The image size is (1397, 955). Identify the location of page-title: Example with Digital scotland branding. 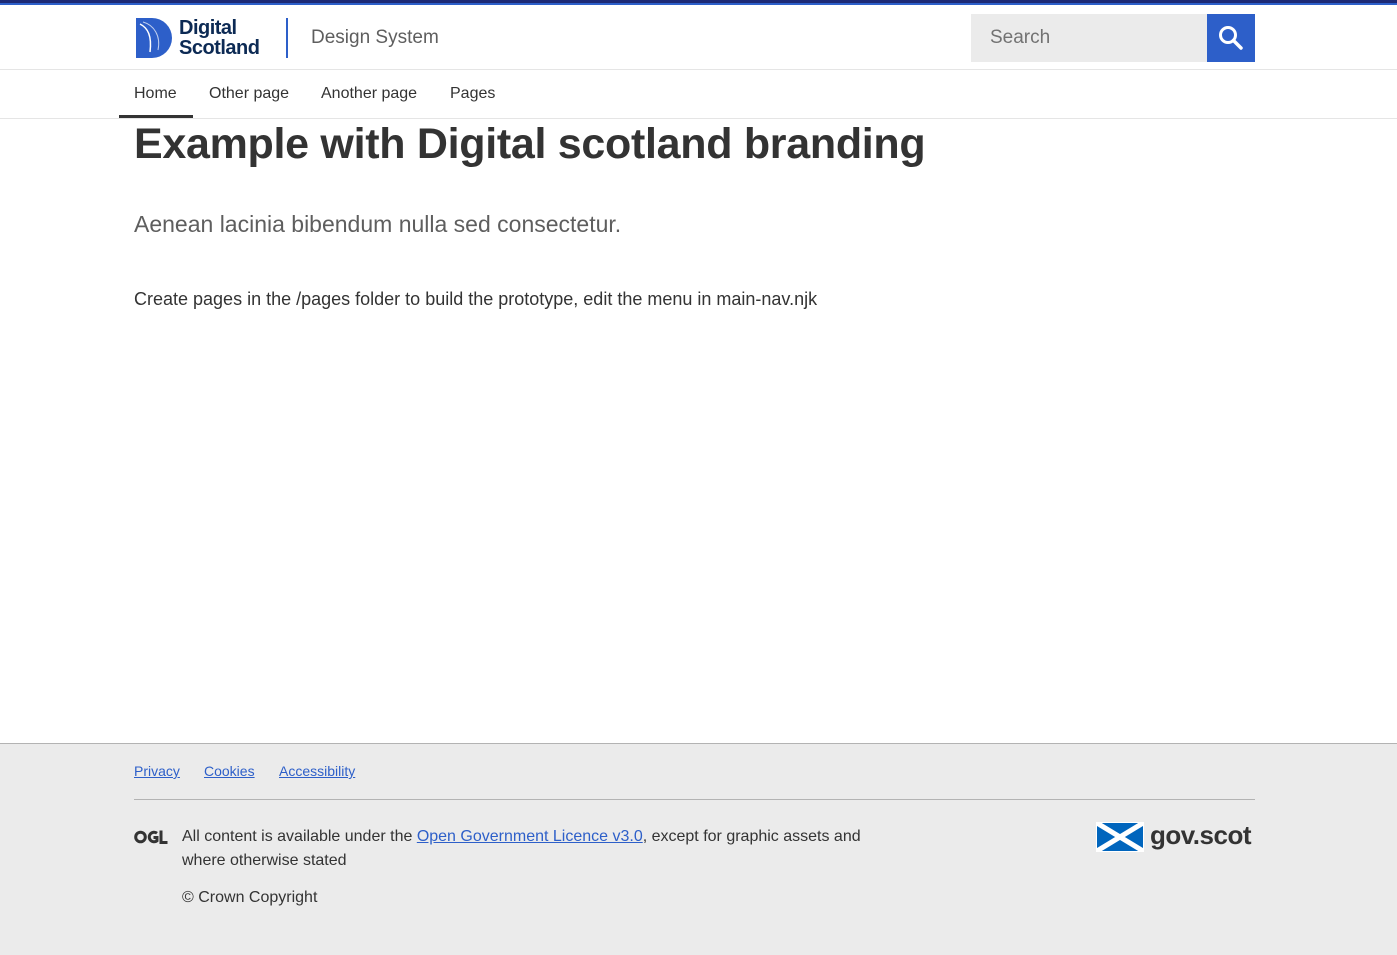
(530, 144).